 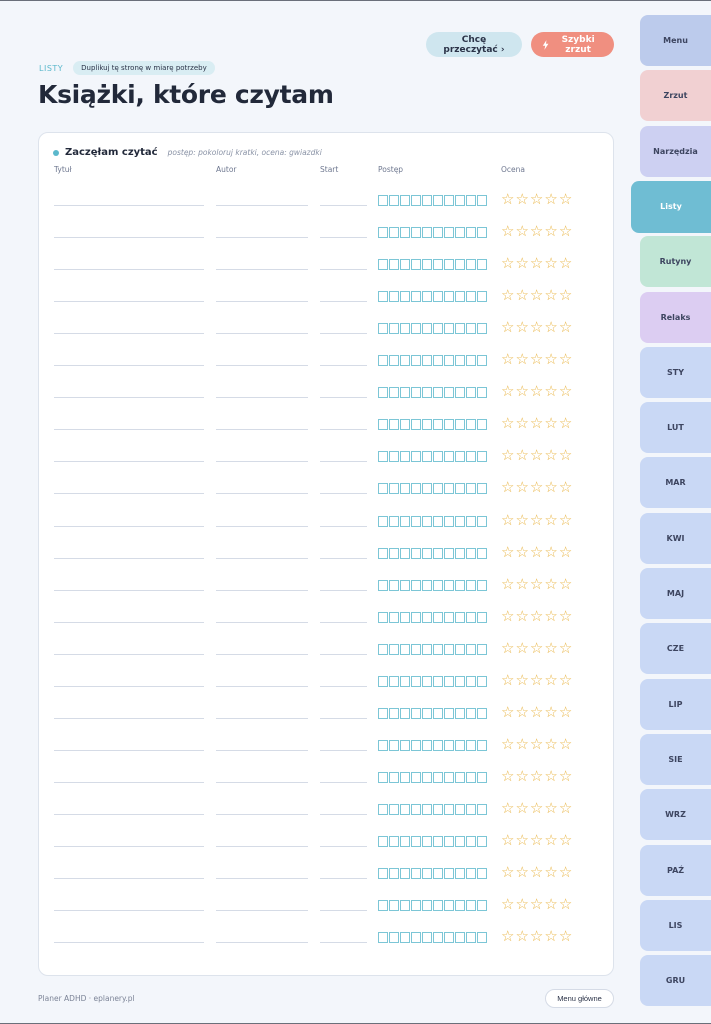 What do you see at coordinates (675, 815) in the screenshot?
I see `tab-wrz: WRZ` at bounding box center [675, 815].